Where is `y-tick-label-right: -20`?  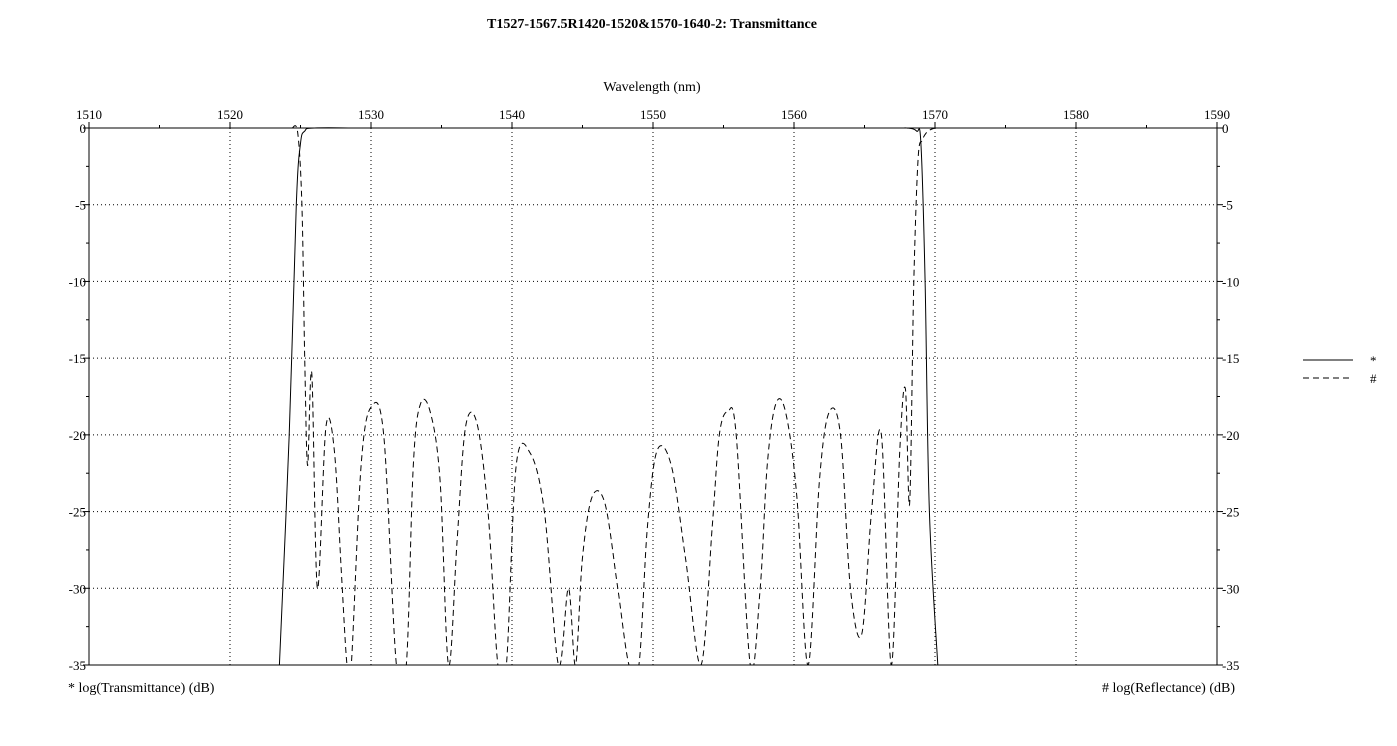
y-tick-label-right: -20 is located at coordinates (1230, 435).